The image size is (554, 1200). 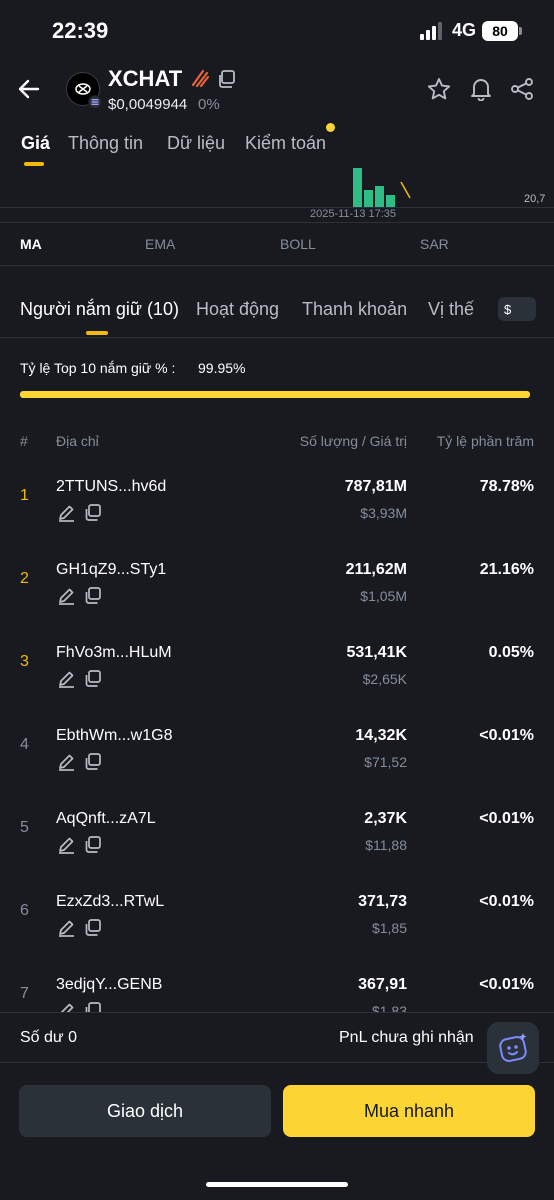 What do you see at coordinates (285, 143) in the screenshot?
I see `tab-audit: Kiểm toán` at bounding box center [285, 143].